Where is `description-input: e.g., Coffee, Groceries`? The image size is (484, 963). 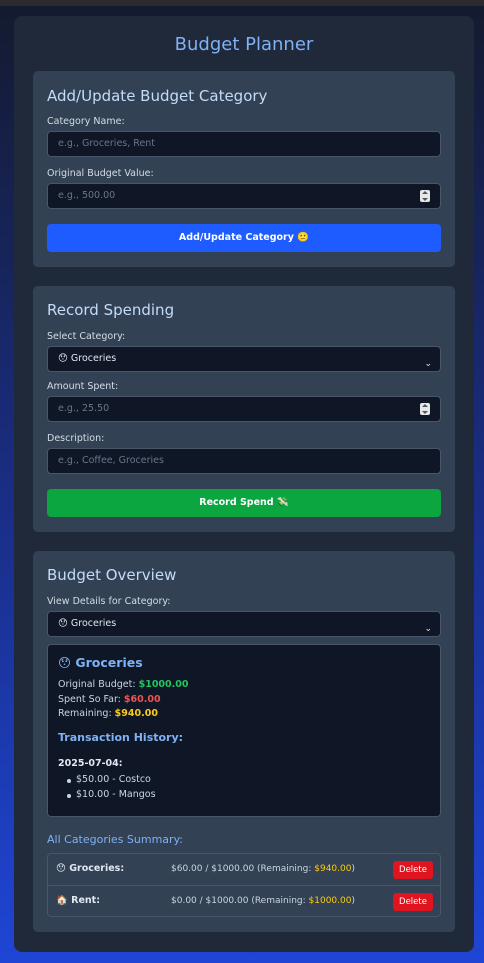
description-input: e.g., Coffee, Groceries is located at coordinates (244, 461).